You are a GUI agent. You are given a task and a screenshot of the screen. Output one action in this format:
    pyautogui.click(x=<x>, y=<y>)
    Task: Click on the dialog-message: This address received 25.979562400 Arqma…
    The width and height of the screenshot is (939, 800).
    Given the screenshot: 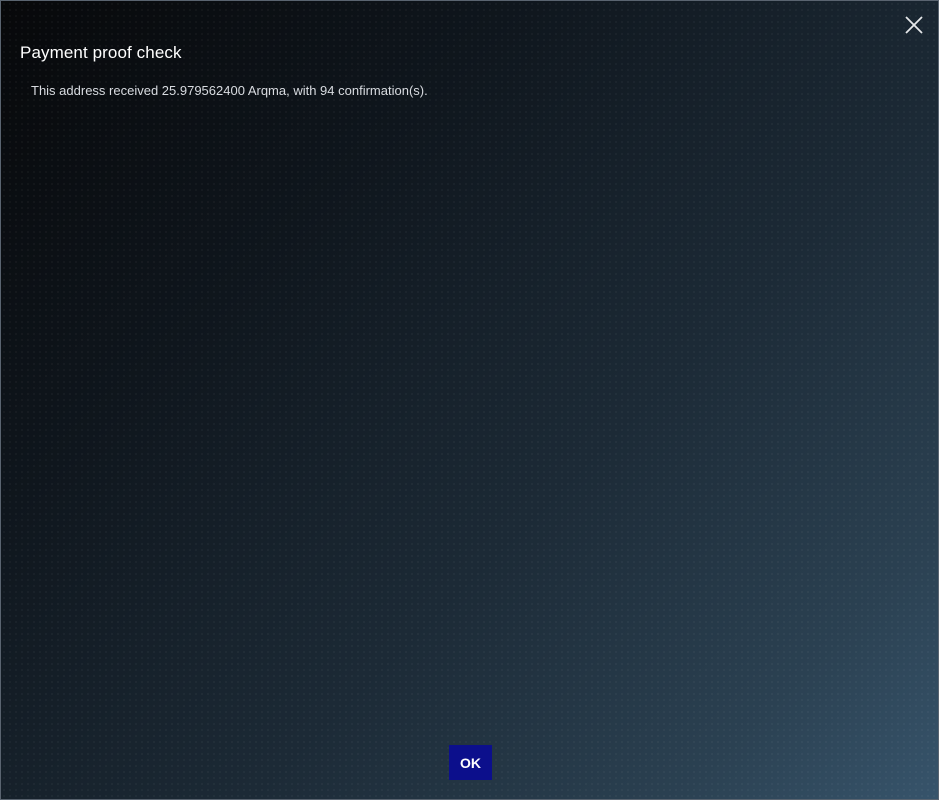 What is the action you would take?
    pyautogui.click(x=229, y=90)
    